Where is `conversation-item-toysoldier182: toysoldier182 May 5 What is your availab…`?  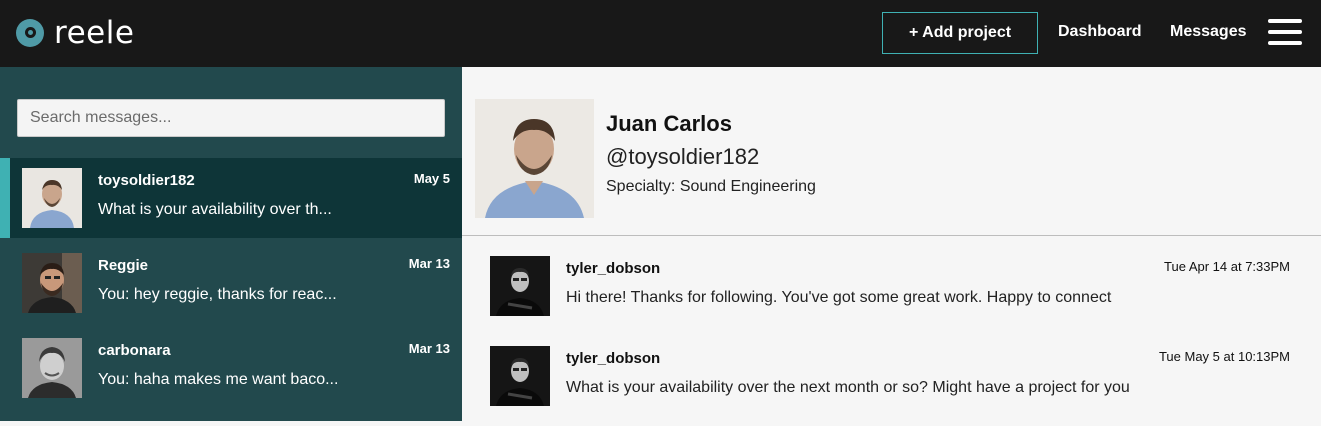 conversation-item-toysoldier182: toysoldier182 May 5 What is your availab… is located at coordinates (231, 198).